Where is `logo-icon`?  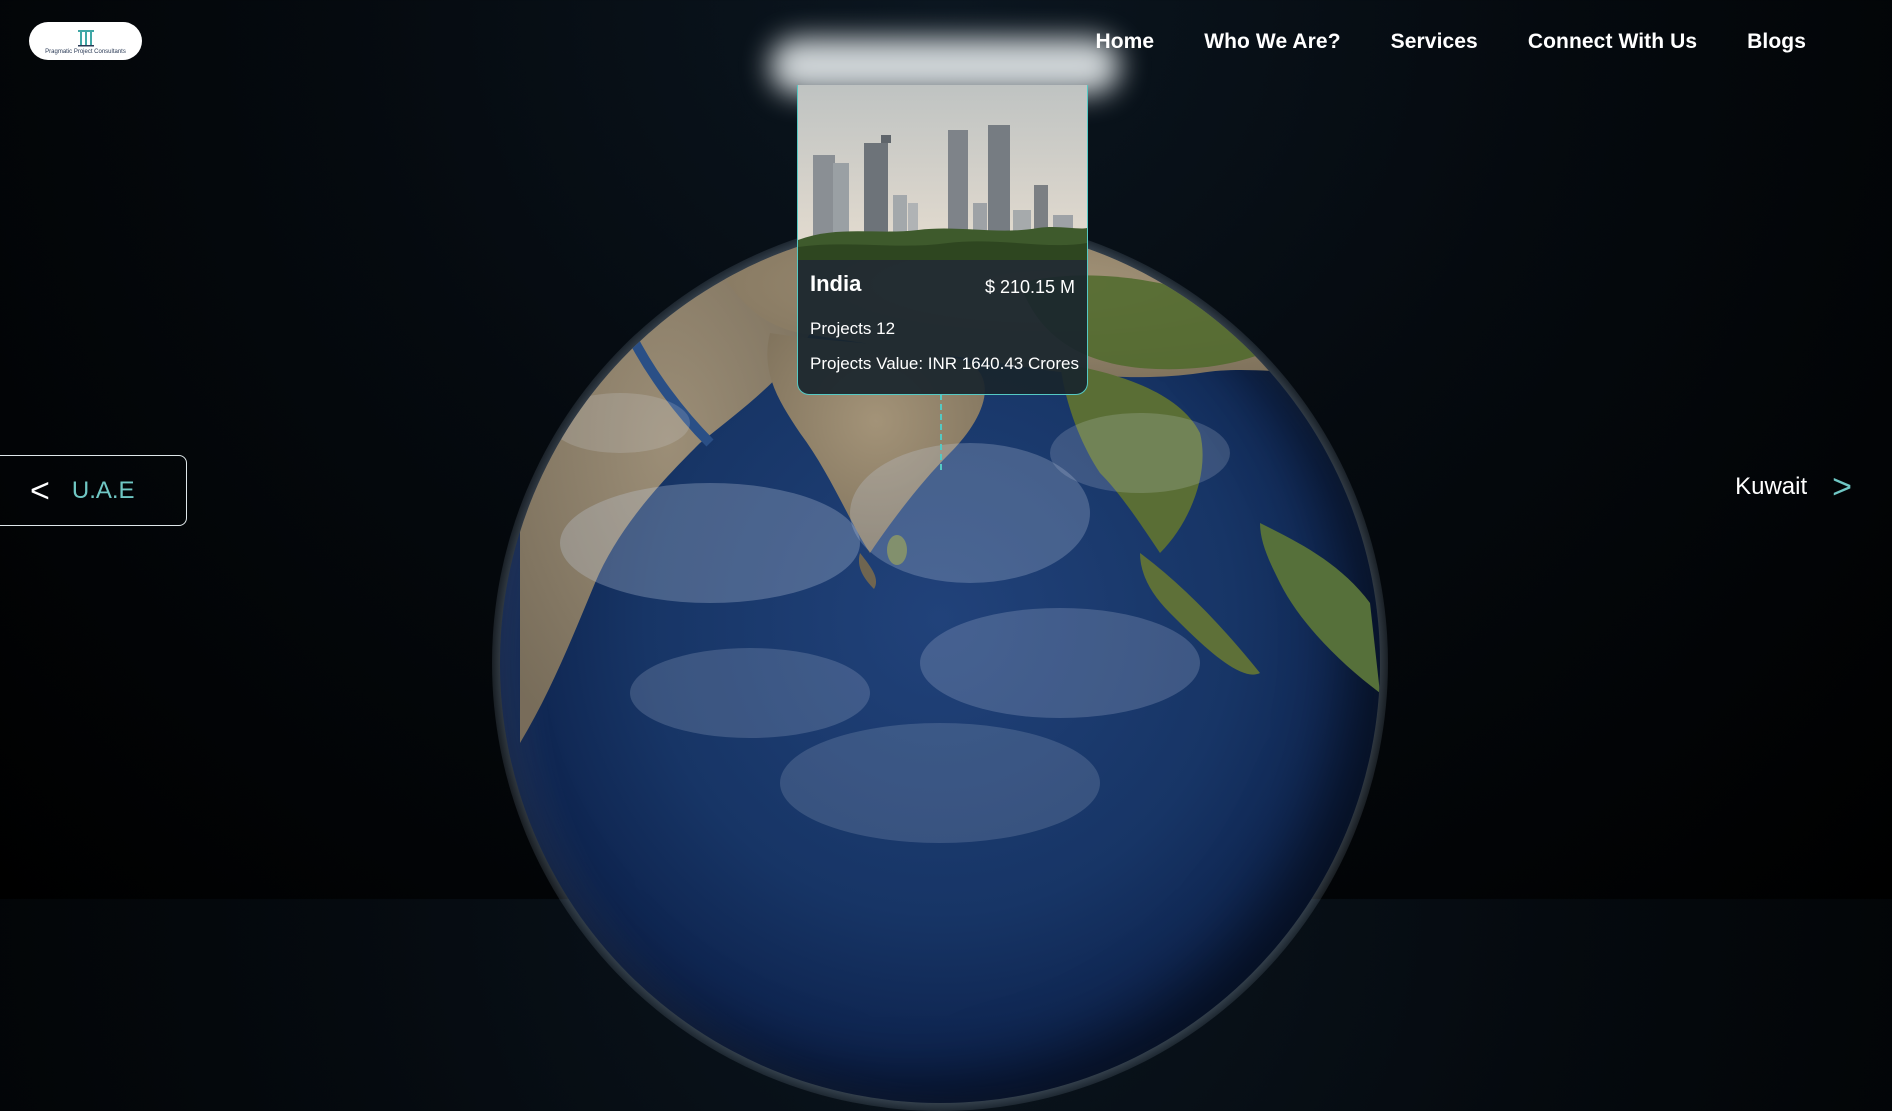
logo-icon is located at coordinates (85, 37).